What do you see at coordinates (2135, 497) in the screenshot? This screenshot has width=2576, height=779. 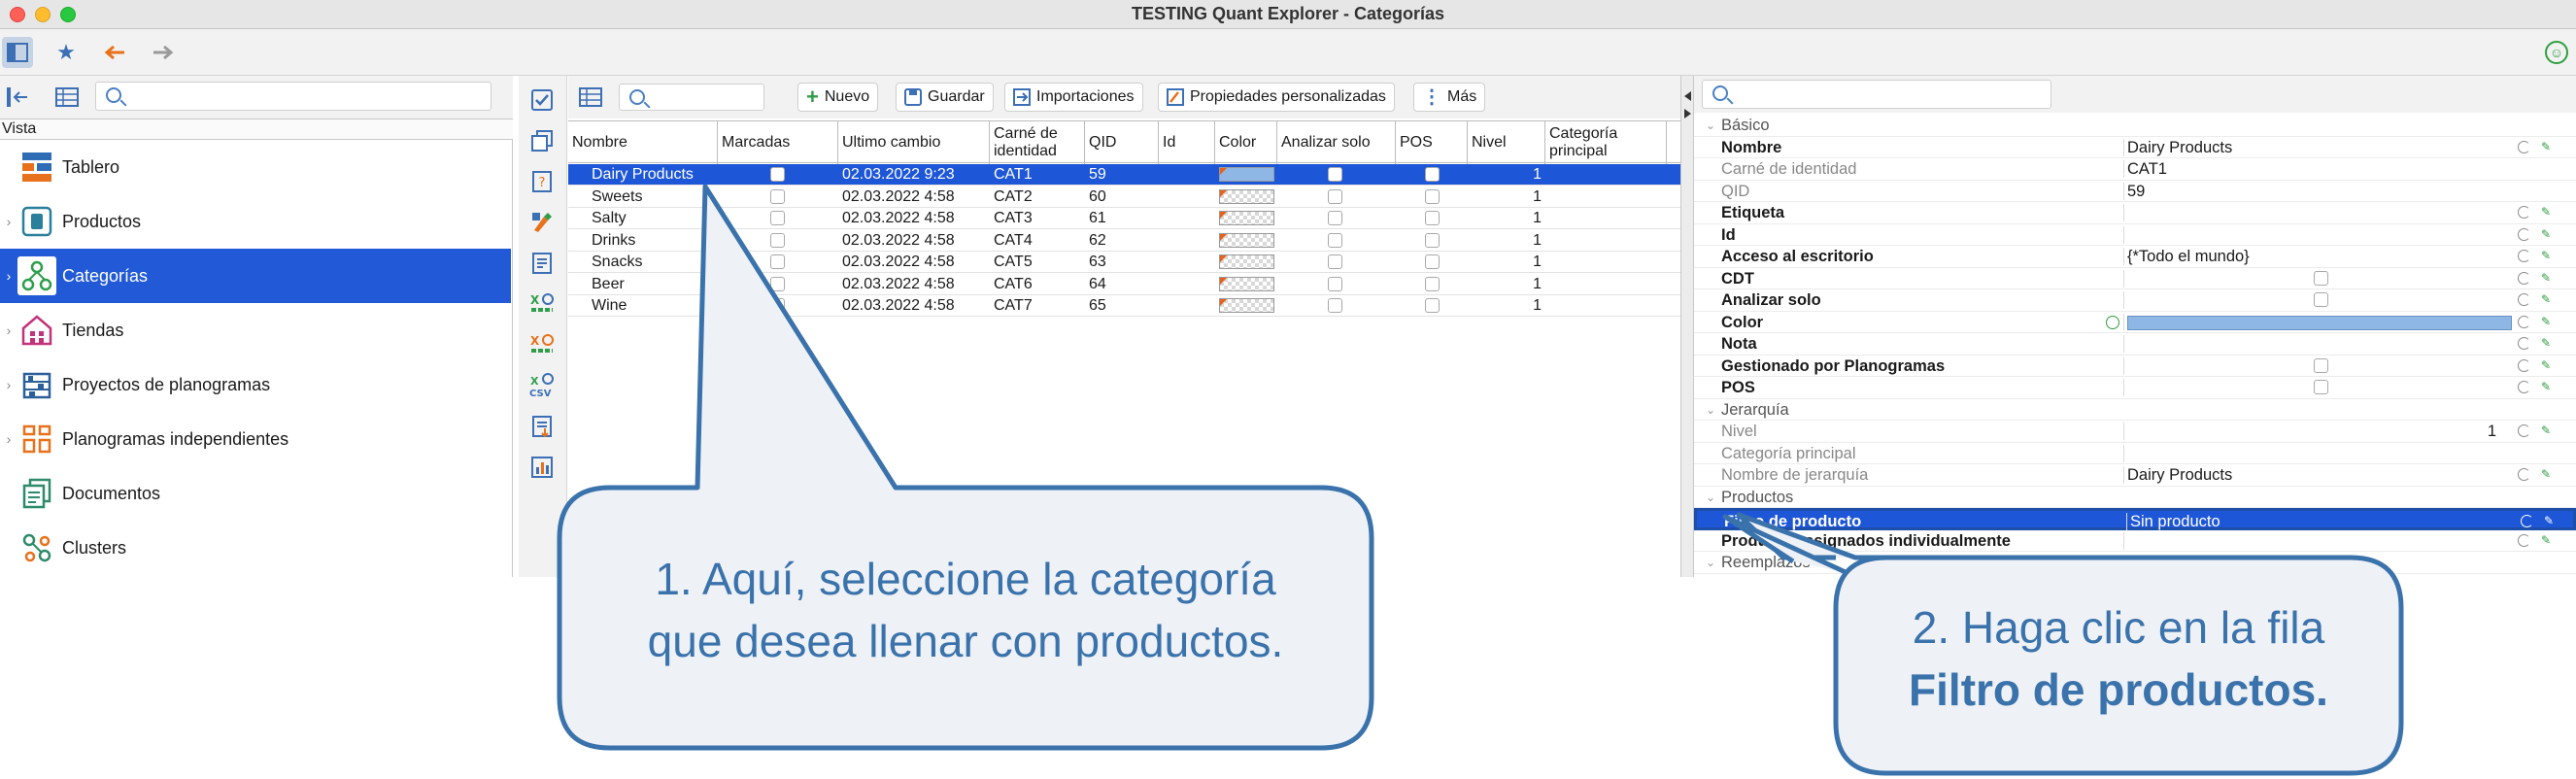 I see `property-group: ⌄ Productos` at bounding box center [2135, 497].